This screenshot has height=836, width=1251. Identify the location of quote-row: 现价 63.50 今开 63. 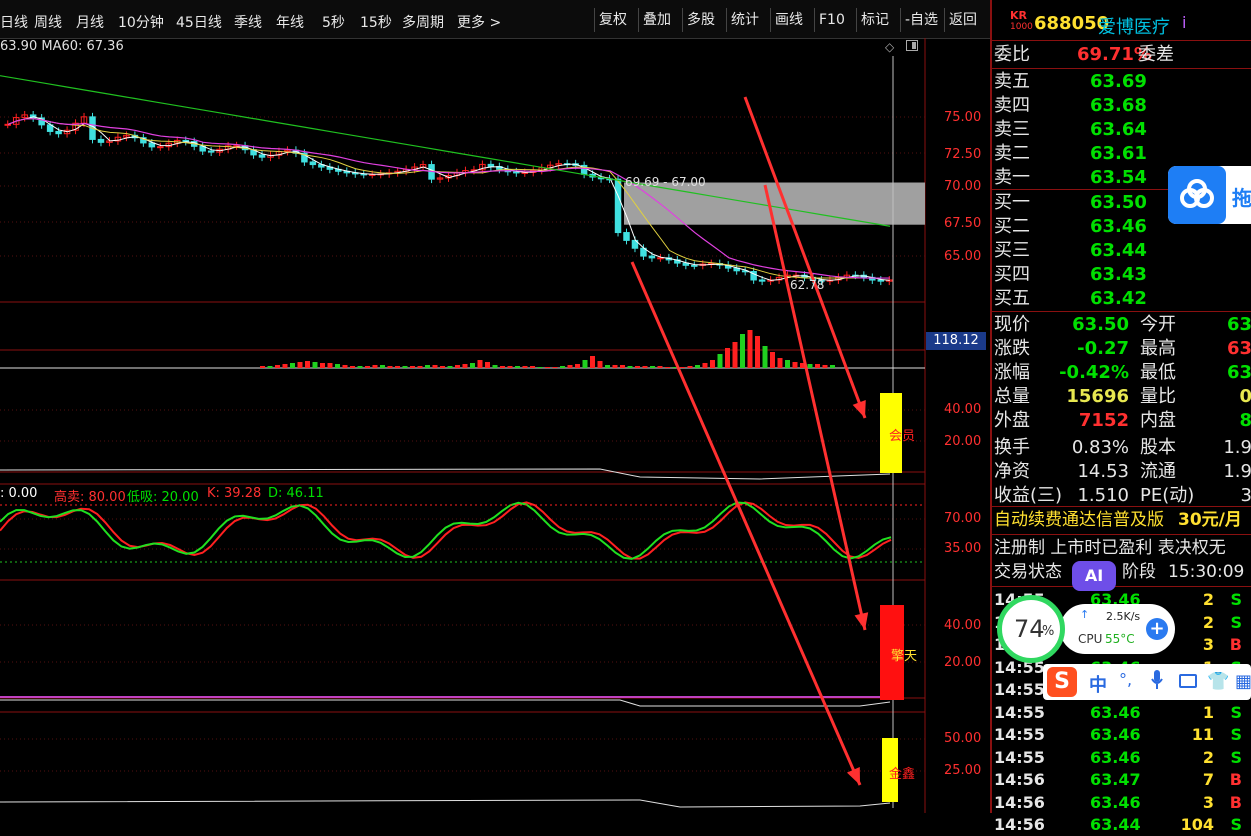
(1122, 324).